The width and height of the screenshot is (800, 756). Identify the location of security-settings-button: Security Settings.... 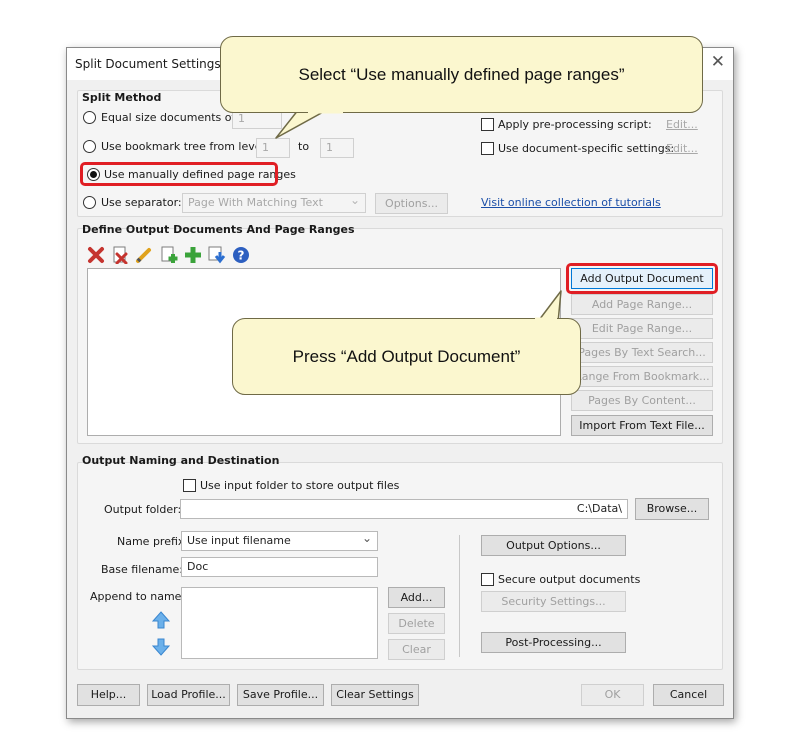
(553, 601).